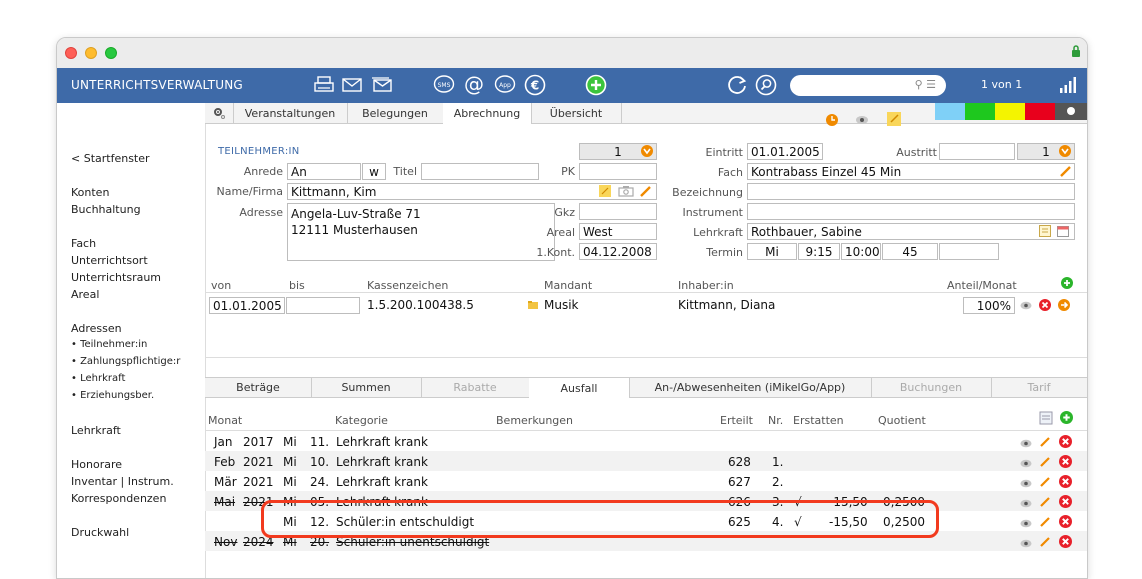  I want to click on pencil-icon, so click(646, 191).